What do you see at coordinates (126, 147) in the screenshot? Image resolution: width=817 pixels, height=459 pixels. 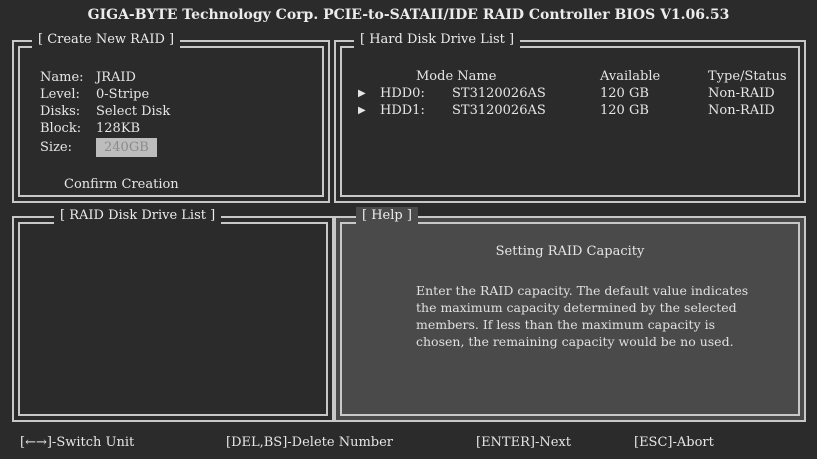 I see `raid-size-field: 240GB` at bounding box center [126, 147].